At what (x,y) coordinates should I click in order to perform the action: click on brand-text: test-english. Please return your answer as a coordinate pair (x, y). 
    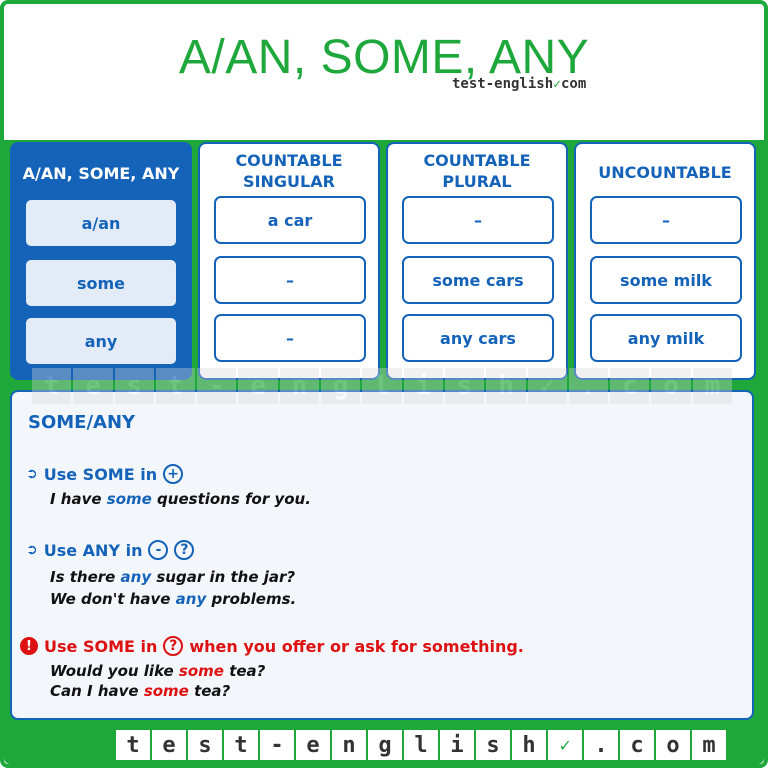
    Looking at the image, I should click on (503, 84).